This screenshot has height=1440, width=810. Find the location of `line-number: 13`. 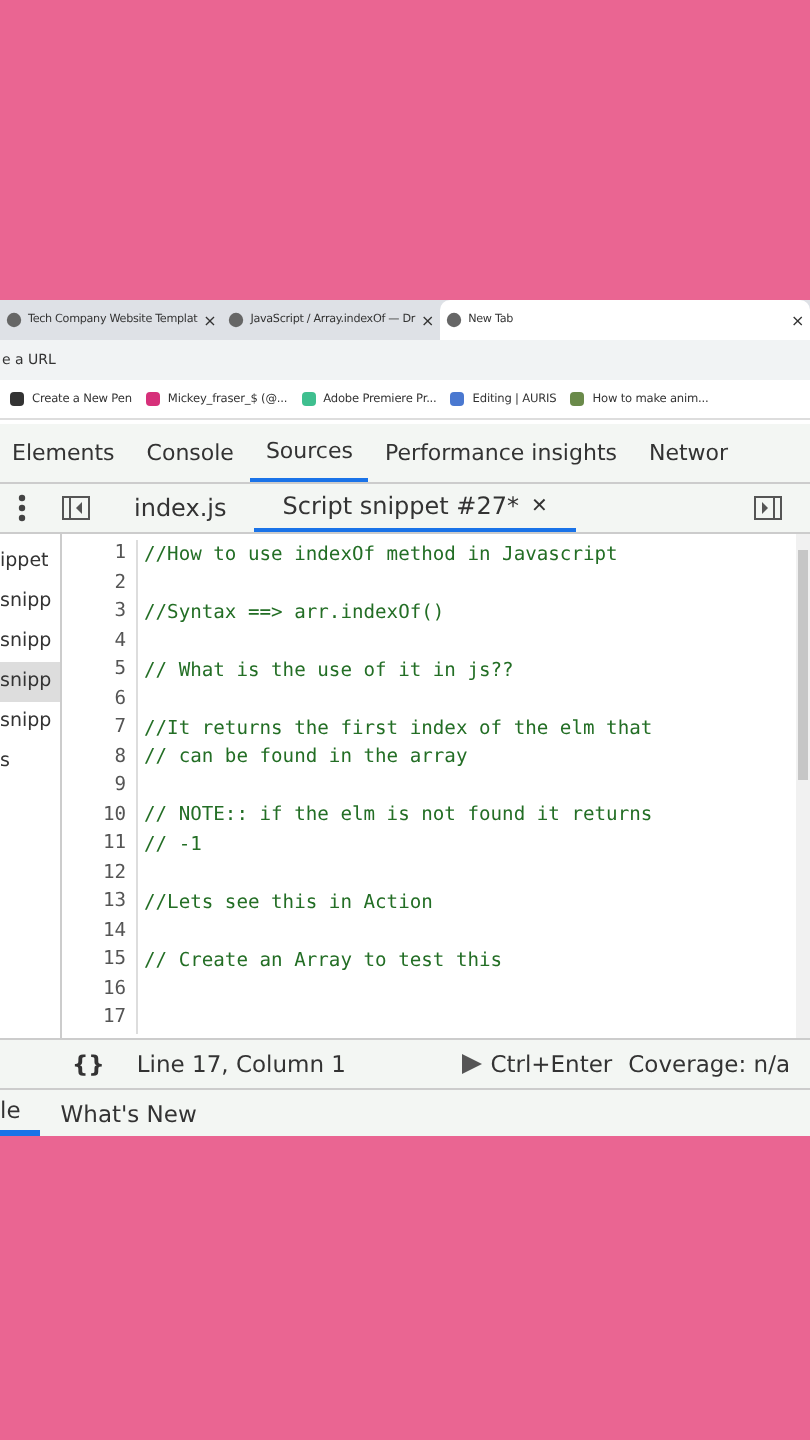

line-number: 13 is located at coordinates (100, 902).